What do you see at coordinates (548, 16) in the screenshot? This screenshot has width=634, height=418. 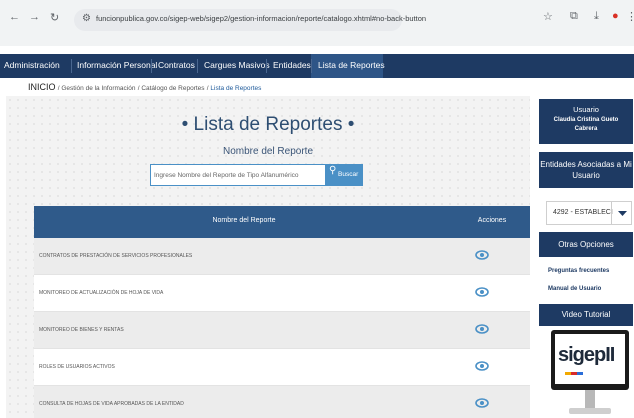 I see `bookmark-star-icon: ☆` at bounding box center [548, 16].